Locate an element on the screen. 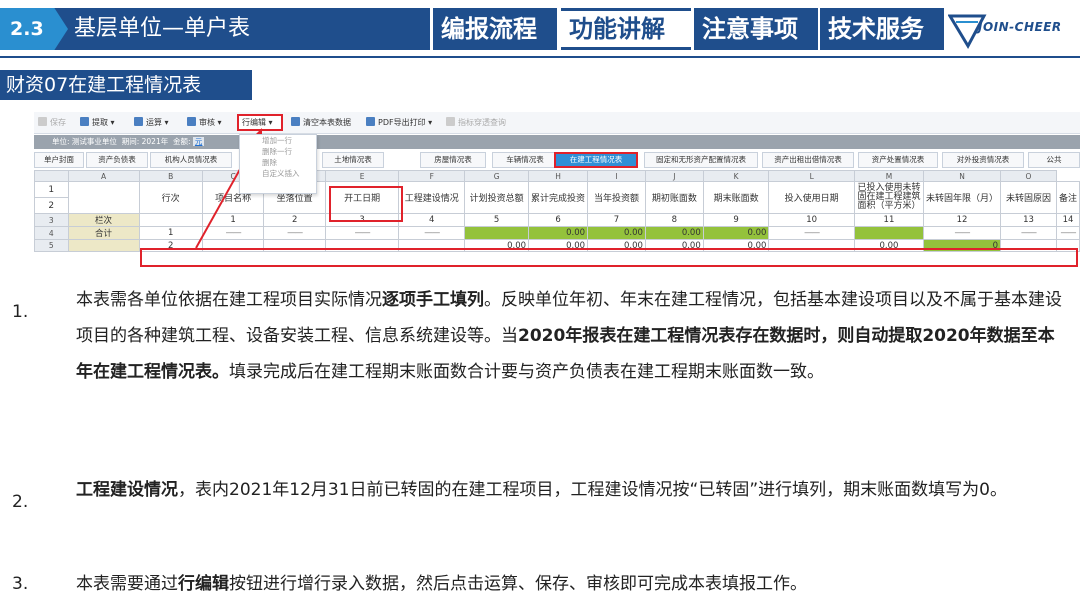  tab-housing: 房屋情况表 is located at coordinates (453, 160).